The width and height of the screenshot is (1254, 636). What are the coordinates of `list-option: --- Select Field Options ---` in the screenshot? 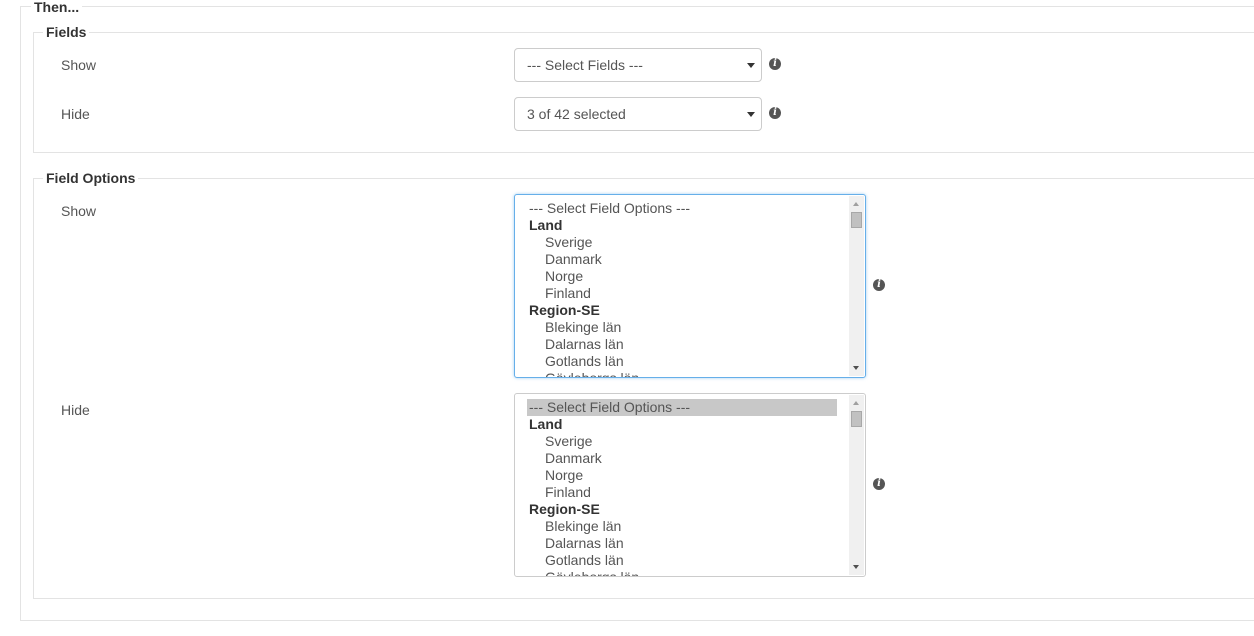 It's located at (682, 208).